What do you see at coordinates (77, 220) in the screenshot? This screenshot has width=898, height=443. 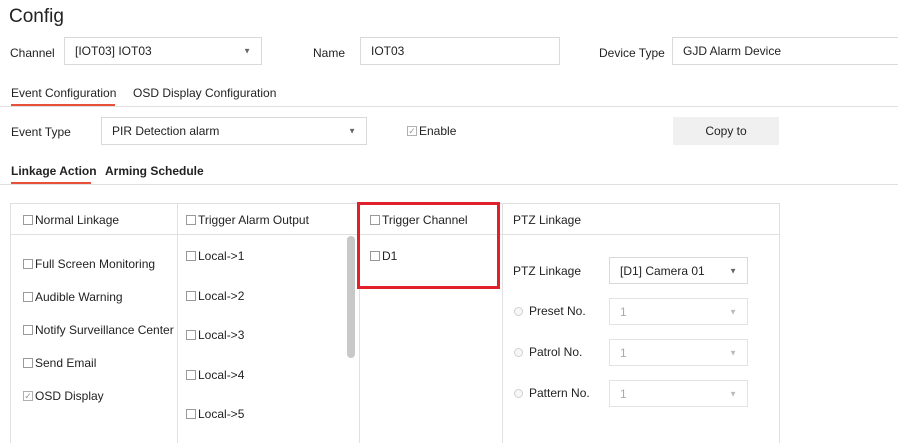 I see `normal-linkage-label: Normal Linkage` at bounding box center [77, 220].